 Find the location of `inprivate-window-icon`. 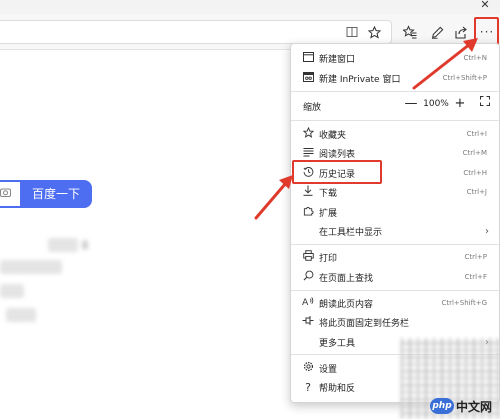

inprivate-window-icon is located at coordinates (308, 78).